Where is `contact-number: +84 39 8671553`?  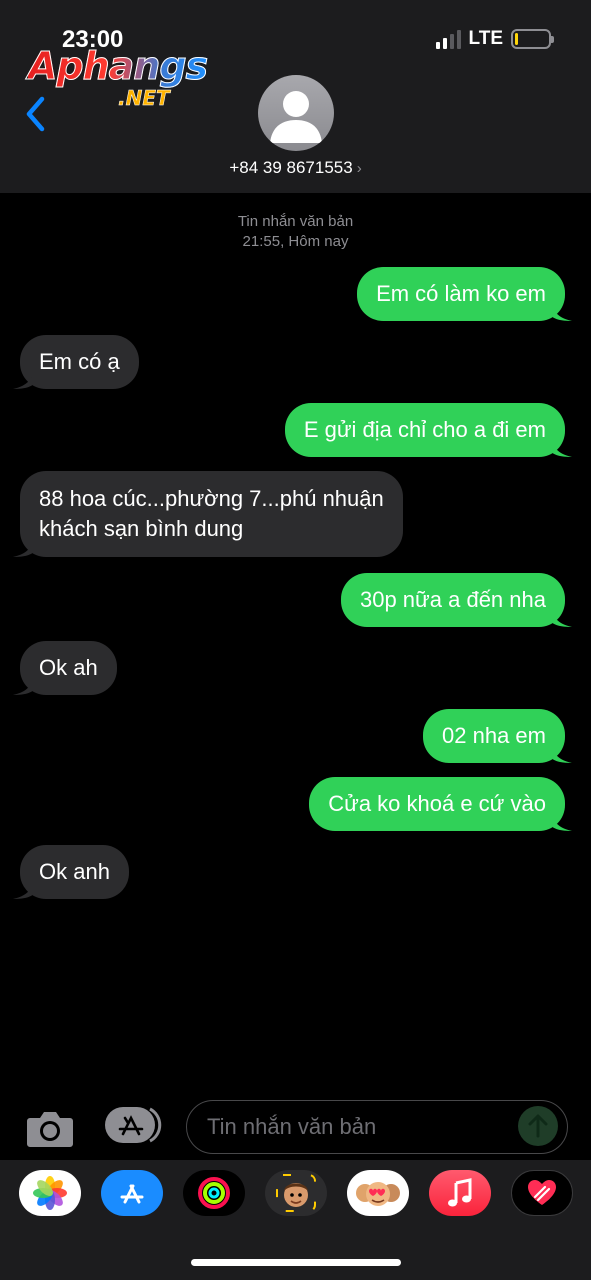 contact-number: +84 39 8671553 is located at coordinates (291, 167).